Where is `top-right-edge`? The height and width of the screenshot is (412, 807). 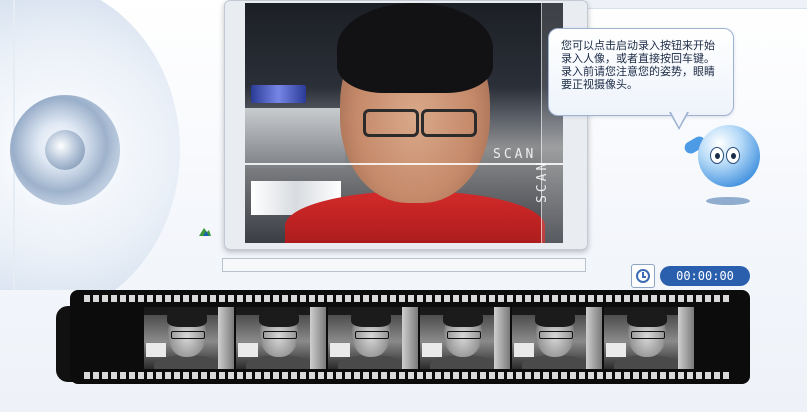 top-right-edge is located at coordinates (696, 4).